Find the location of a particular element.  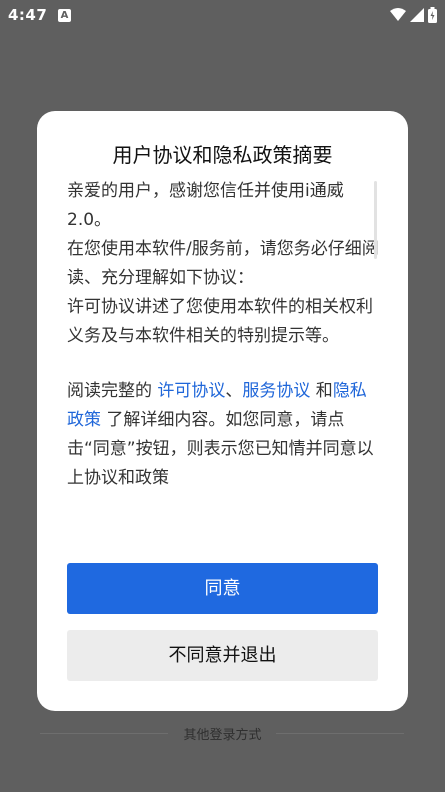

read-suffix: 了解详细内容。如您同意，请点击“同意”按钮，则表示您已知情并同意以上协议和政策 is located at coordinates (220, 449).